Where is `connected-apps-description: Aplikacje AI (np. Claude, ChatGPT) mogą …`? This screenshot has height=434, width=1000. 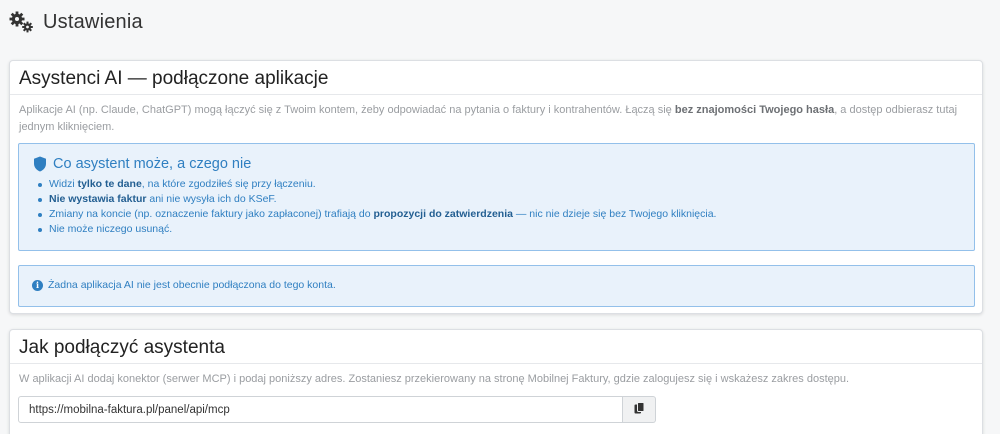 connected-apps-description: Aplikacje AI (np. Claude, ChatGPT) mogą … is located at coordinates (496, 115).